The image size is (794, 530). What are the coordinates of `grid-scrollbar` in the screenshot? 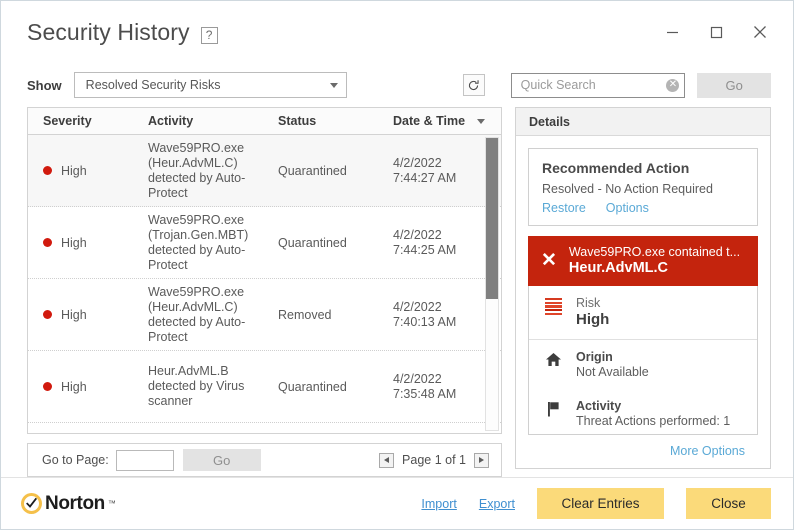 It's located at (492, 284).